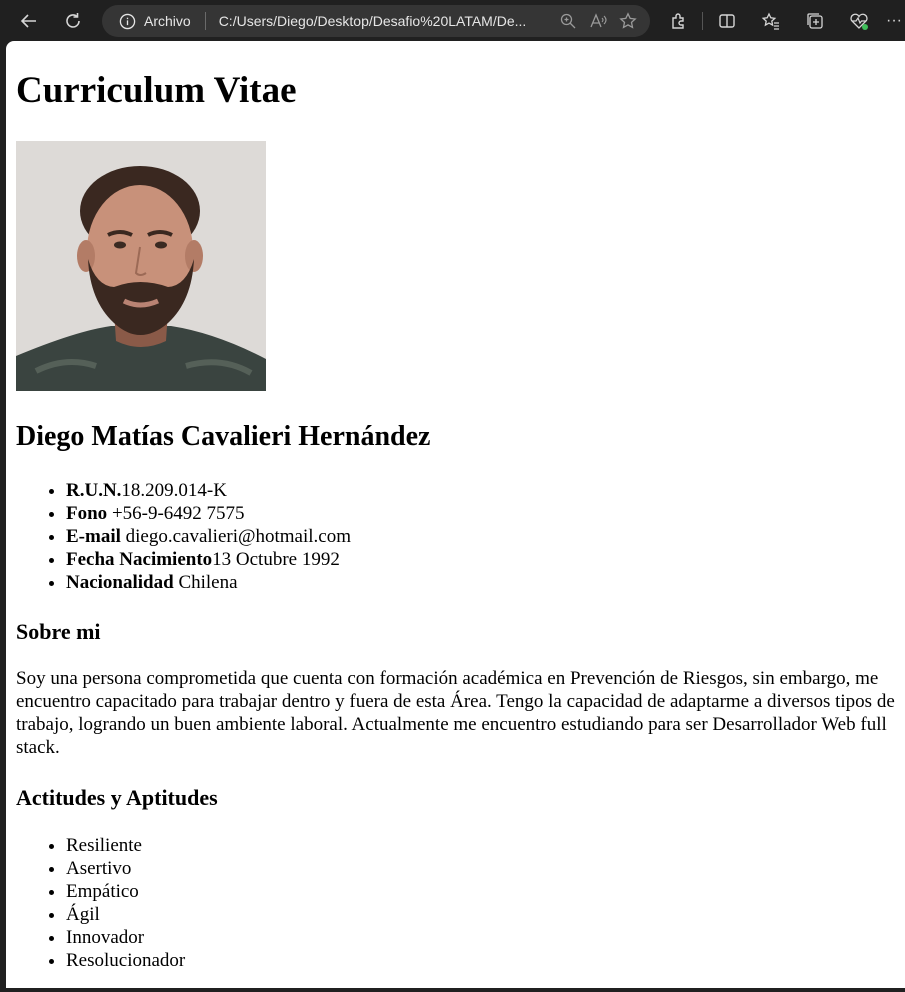 The height and width of the screenshot is (992, 905). Describe the element at coordinates (205, 21) in the screenshot. I see `address-divider` at that location.